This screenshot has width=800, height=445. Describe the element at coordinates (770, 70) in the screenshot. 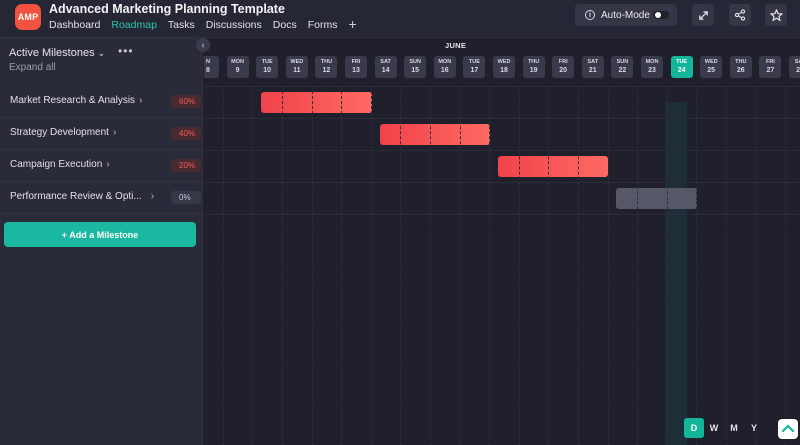

I see `day-date: 27` at that location.